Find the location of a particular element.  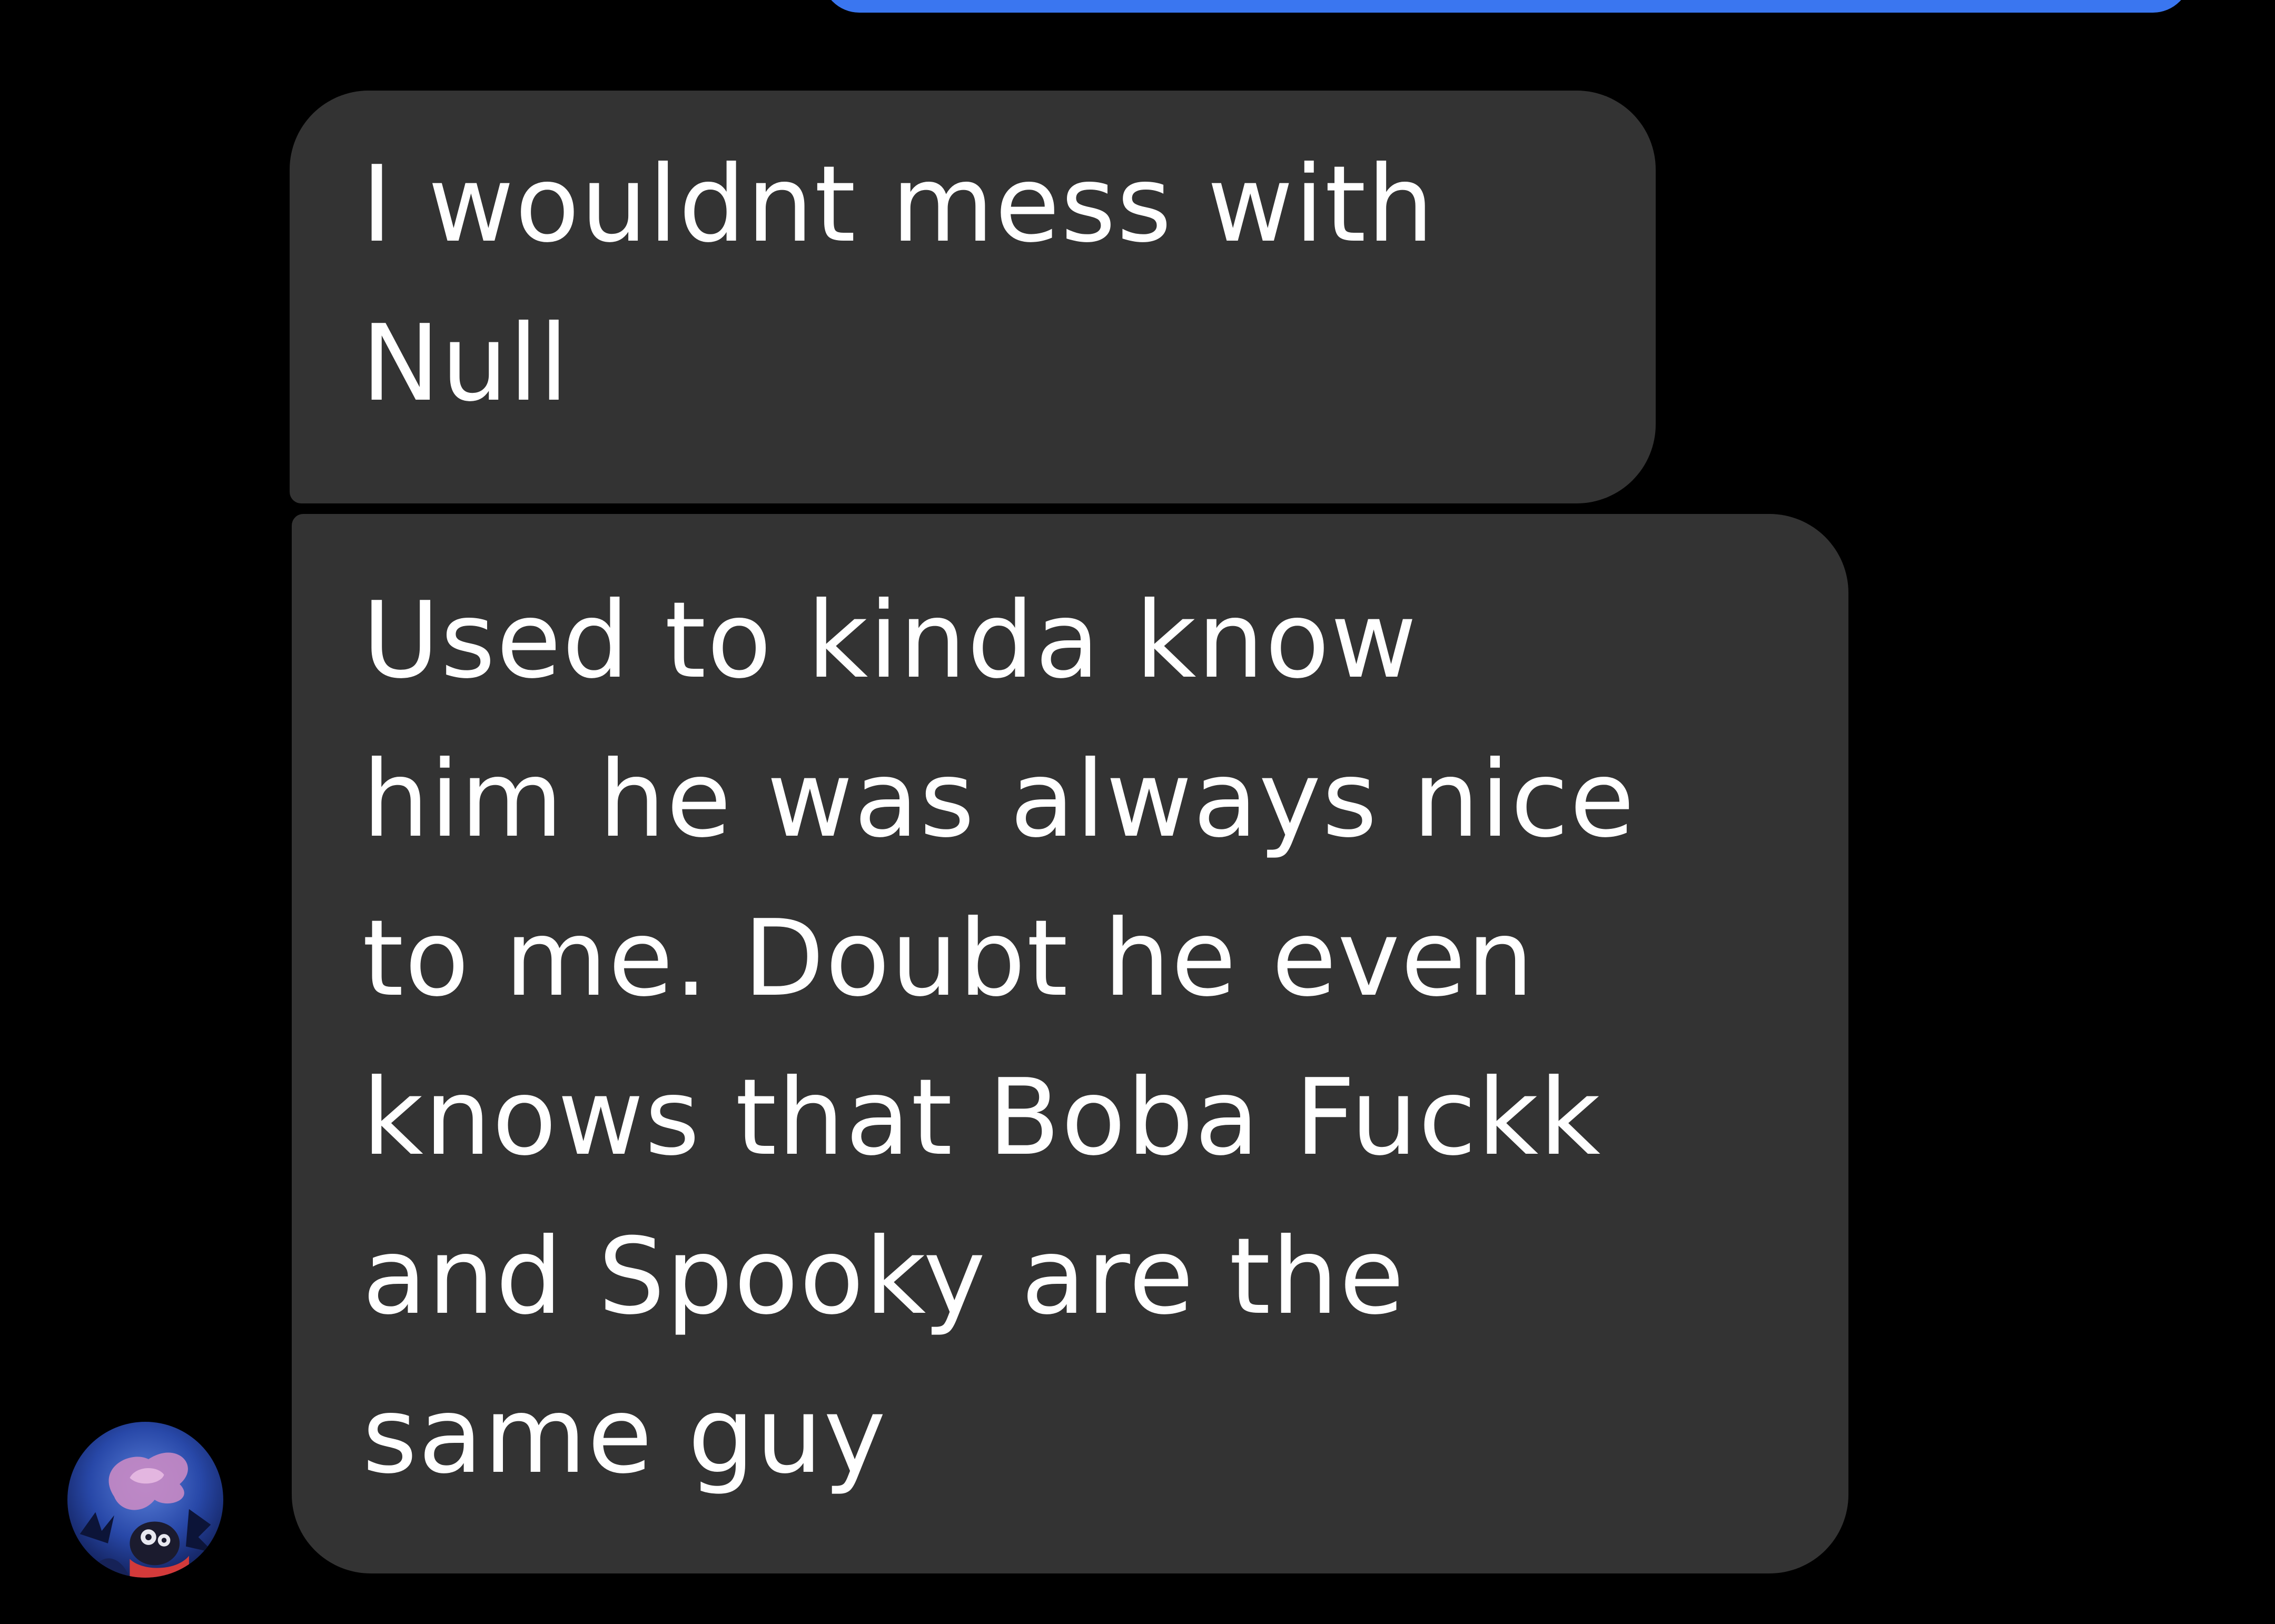

avatar-image-icon is located at coordinates (145, 1500).